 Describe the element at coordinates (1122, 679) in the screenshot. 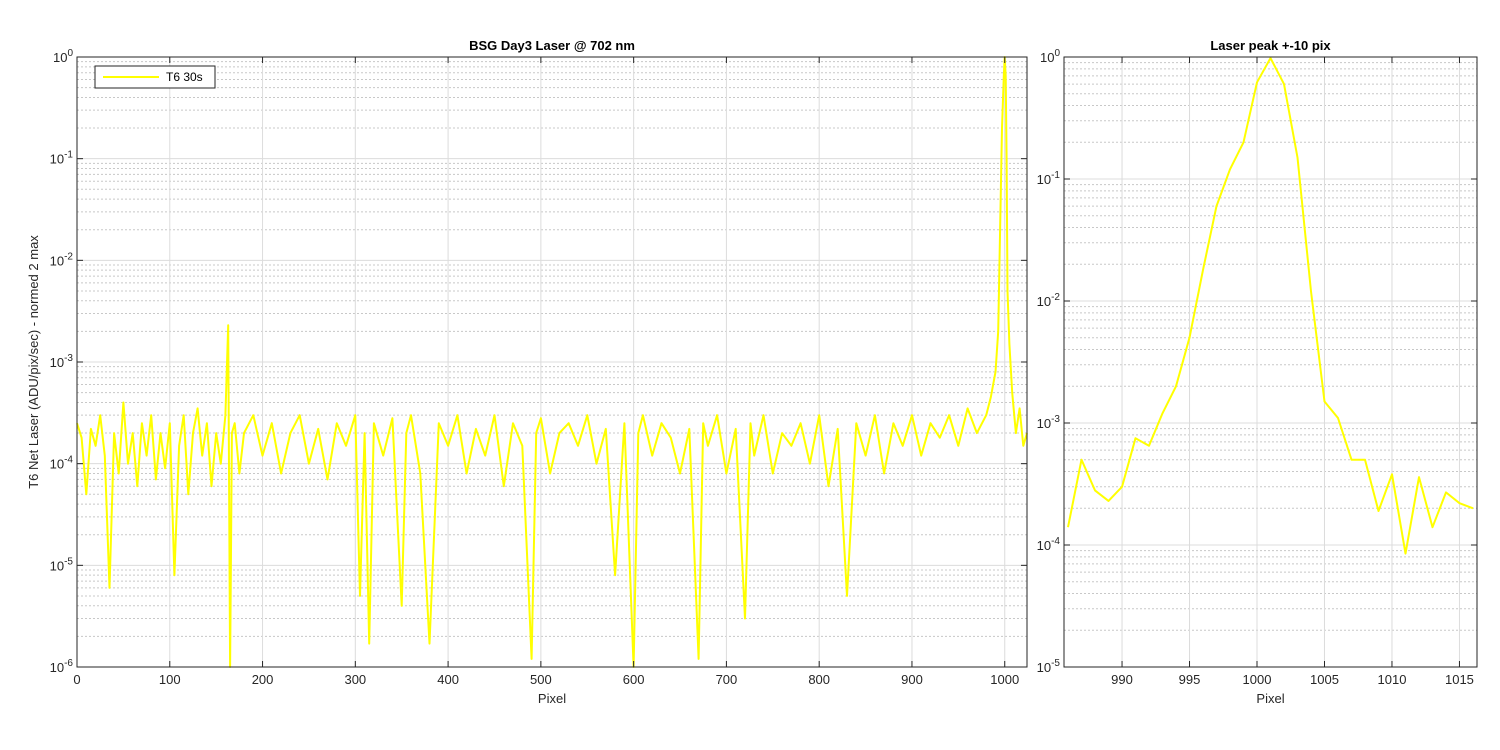

I see `x-tick-label: 990` at that location.